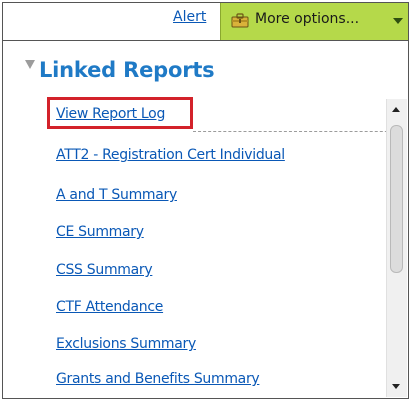 The height and width of the screenshot is (401, 413). I want to click on scroll-thumb, so click(396, 199).